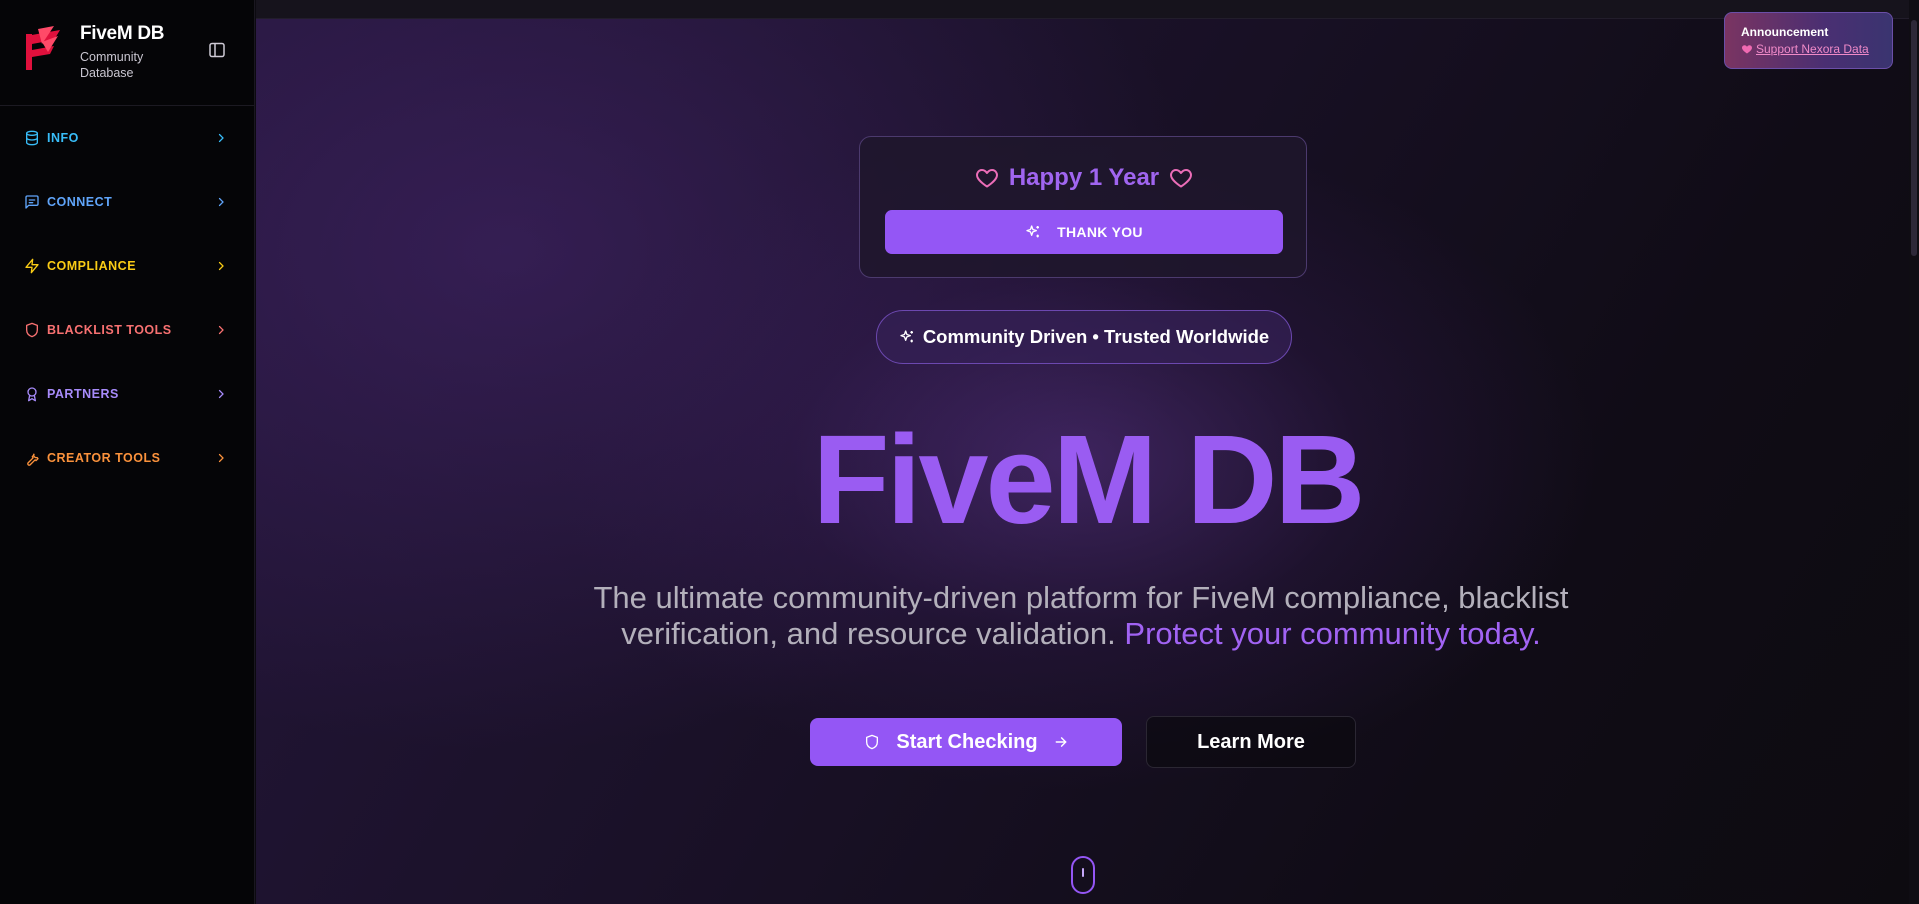  What do you see at coordinates (32, 458) in the screenshot?
I see `wrench-icon` at bounding box center [32, 458].